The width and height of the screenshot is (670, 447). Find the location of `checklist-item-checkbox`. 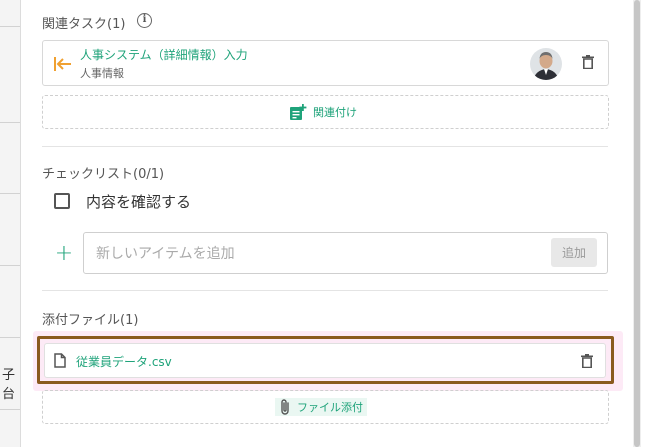

checklist-item-checkbox is located at coordinates (62, 201).